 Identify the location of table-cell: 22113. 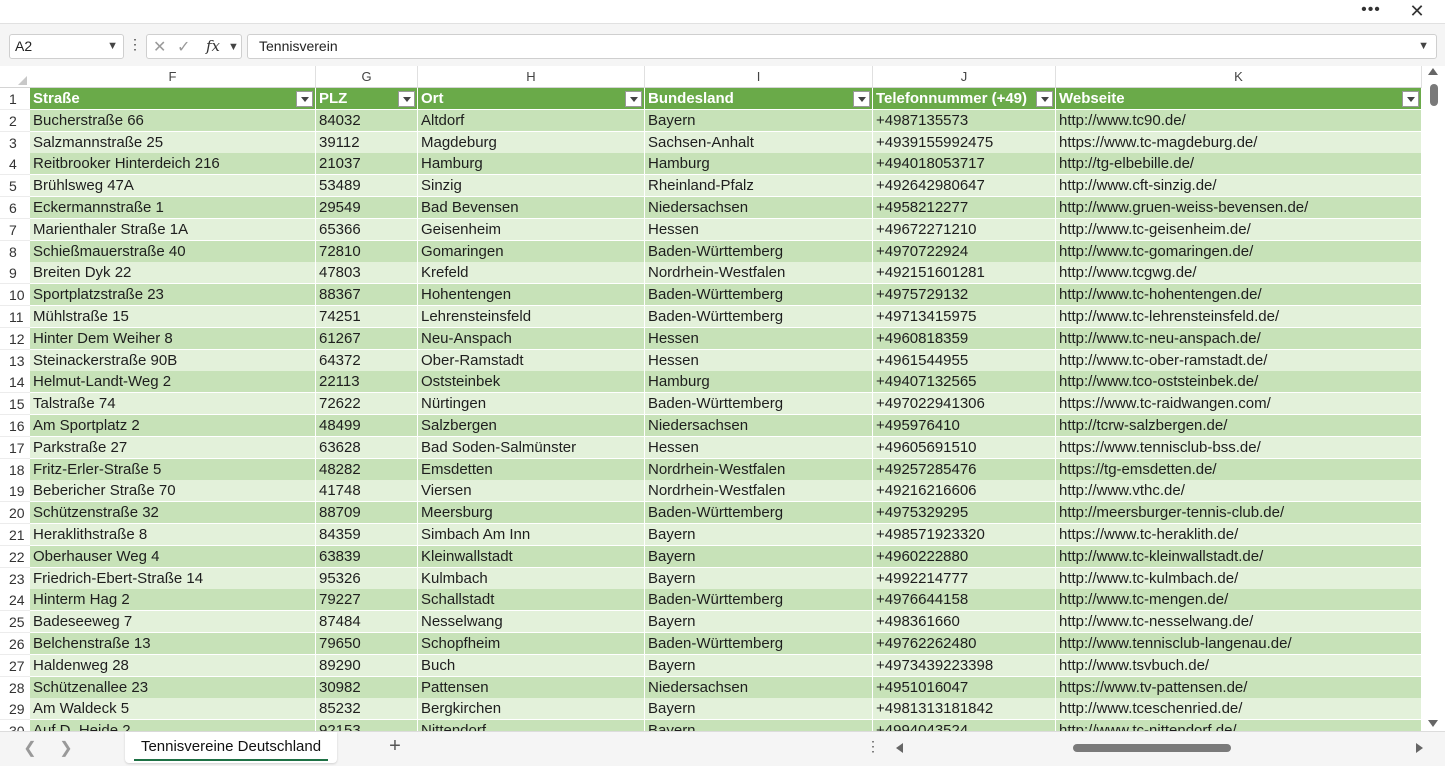
(367, 382).